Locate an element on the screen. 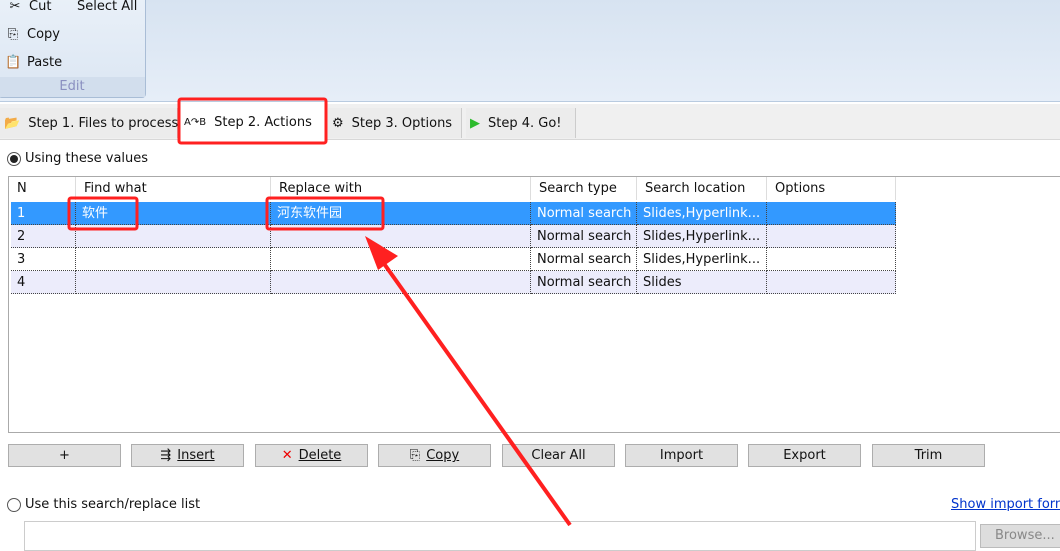 The width and height of the screenshot is (1060, 551). export-button: Export is located at coordinates (804, 455).